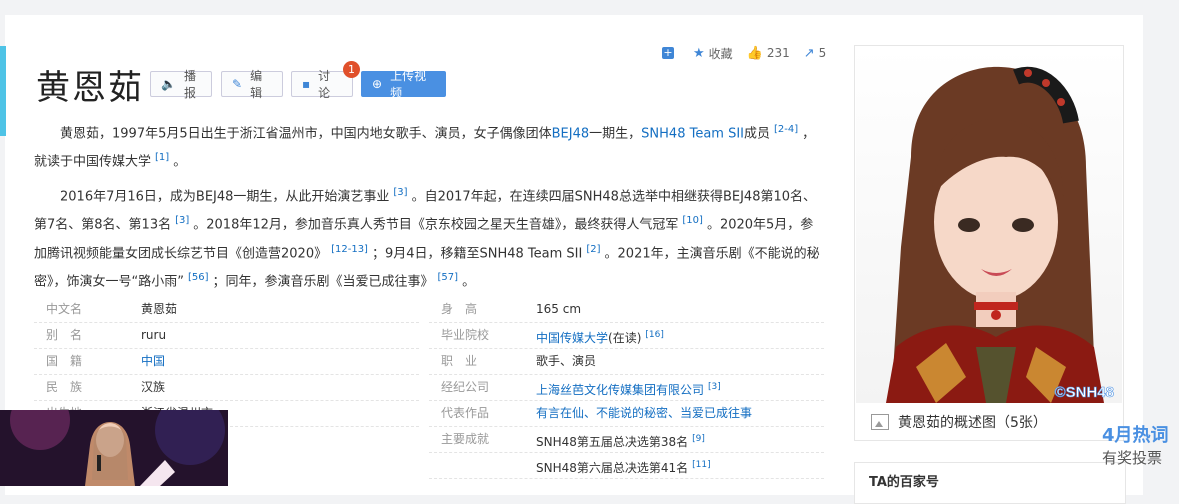 This screenshot has width=1179, height=504. What do you see at coordinates (692, 133) in the screenshot?
I see `team-sii-link: SNH48 Team SII` at bounding box center [692, 133].